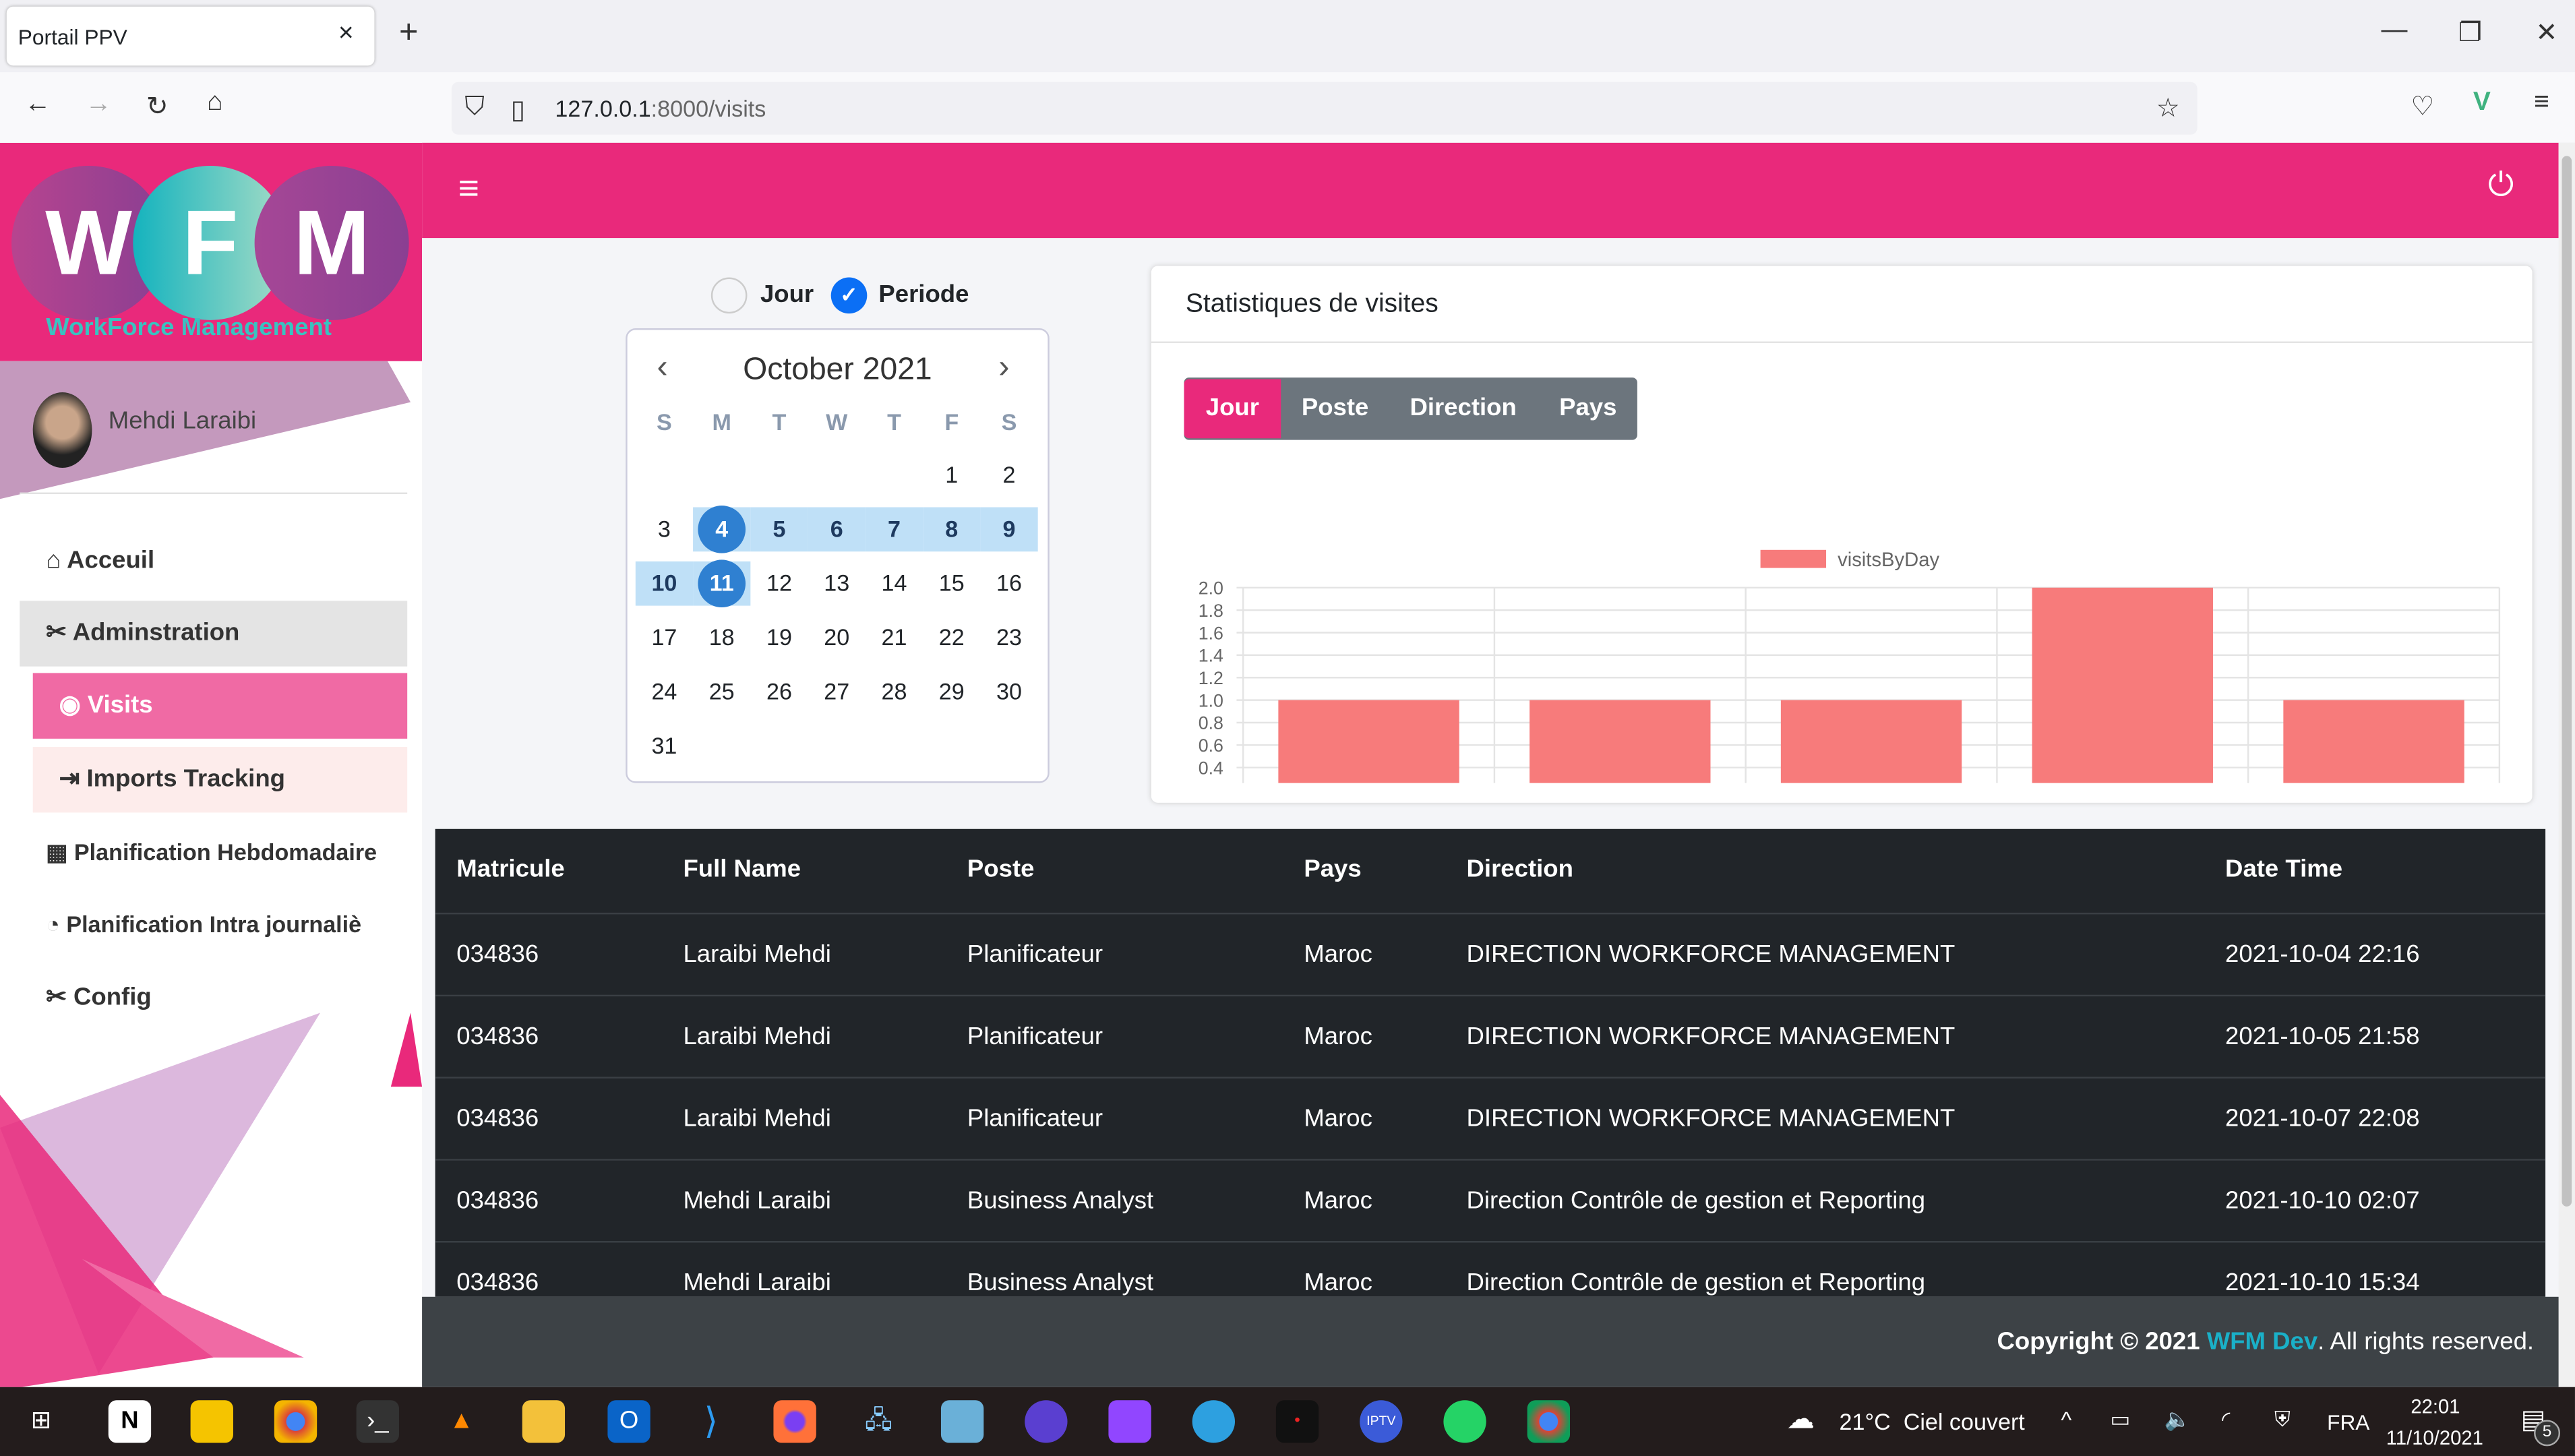  Describe the element at coordinates (2422, 106) in the screenshot. I see `pocket-icon: ♡` at that location.